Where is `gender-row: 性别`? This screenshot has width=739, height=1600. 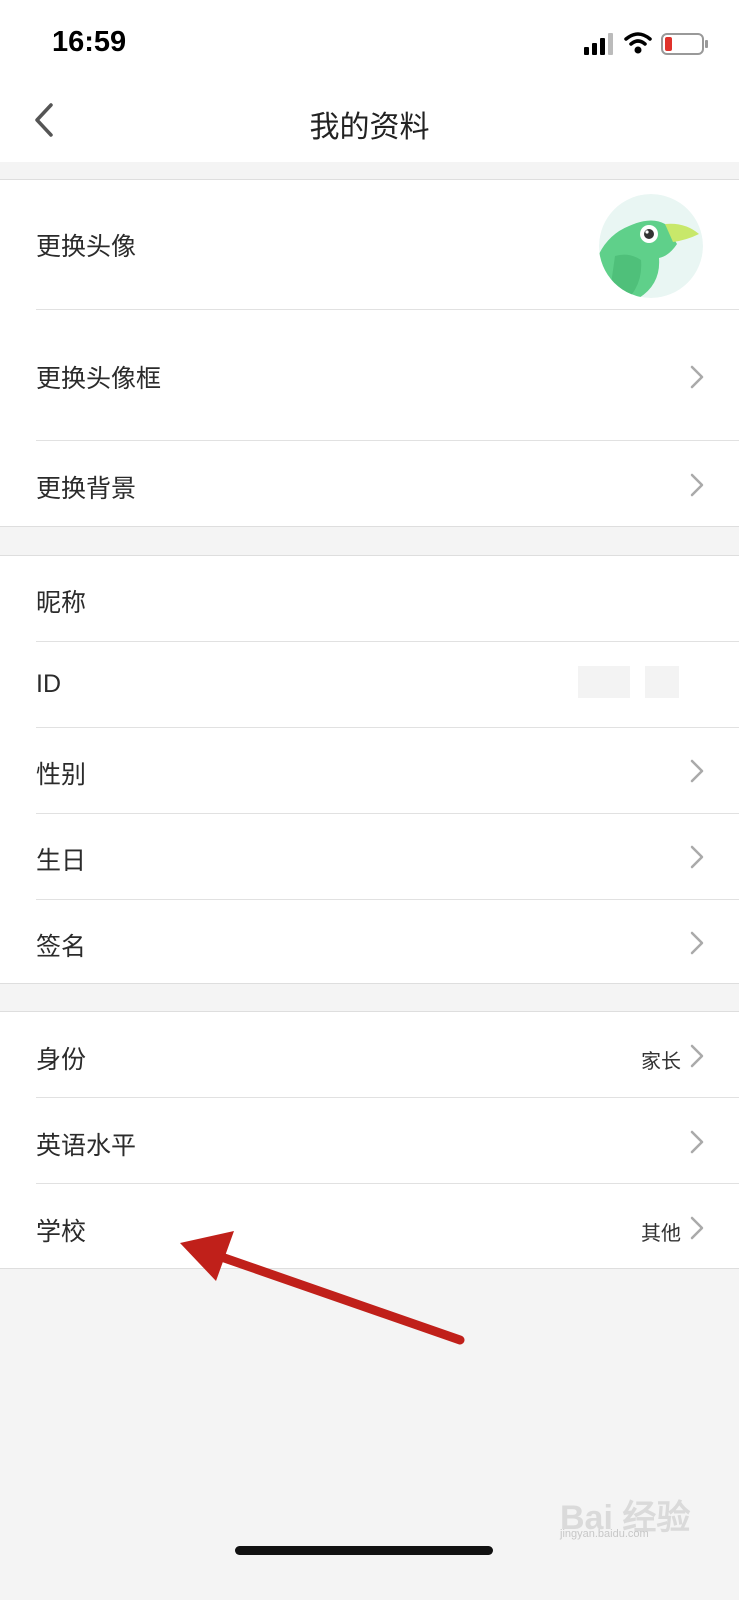
gender-row: 性别 is located at coordinates (369, 771).